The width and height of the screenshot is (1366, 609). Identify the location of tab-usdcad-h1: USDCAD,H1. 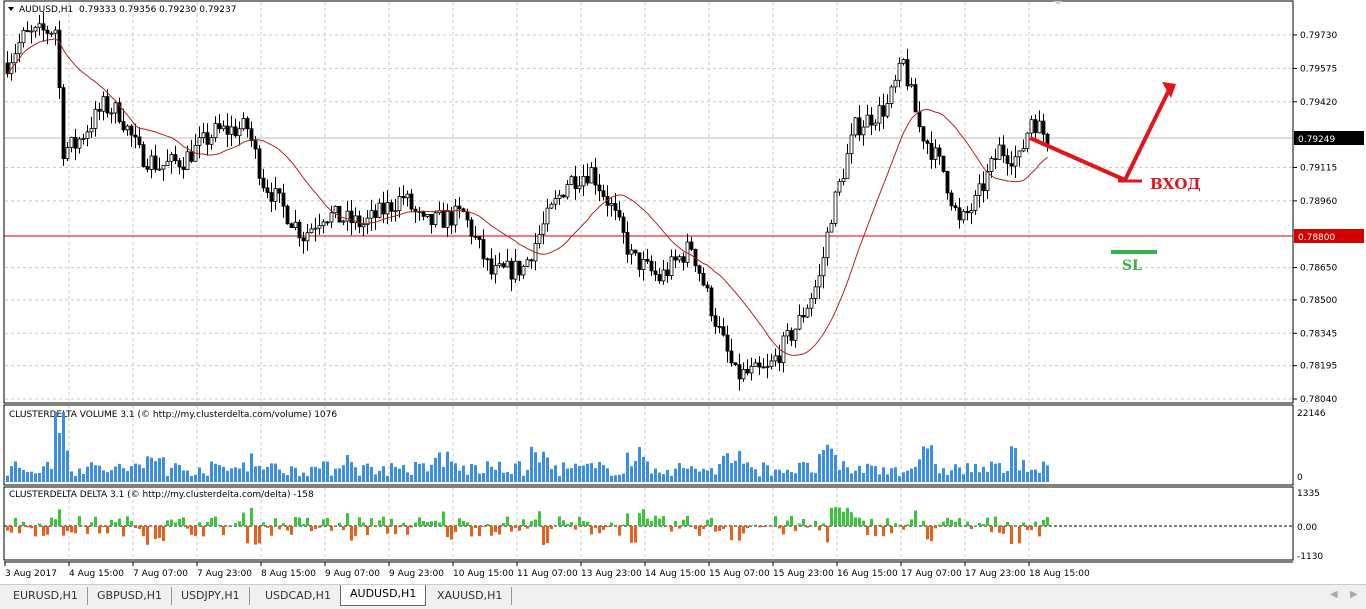
(298, 596).